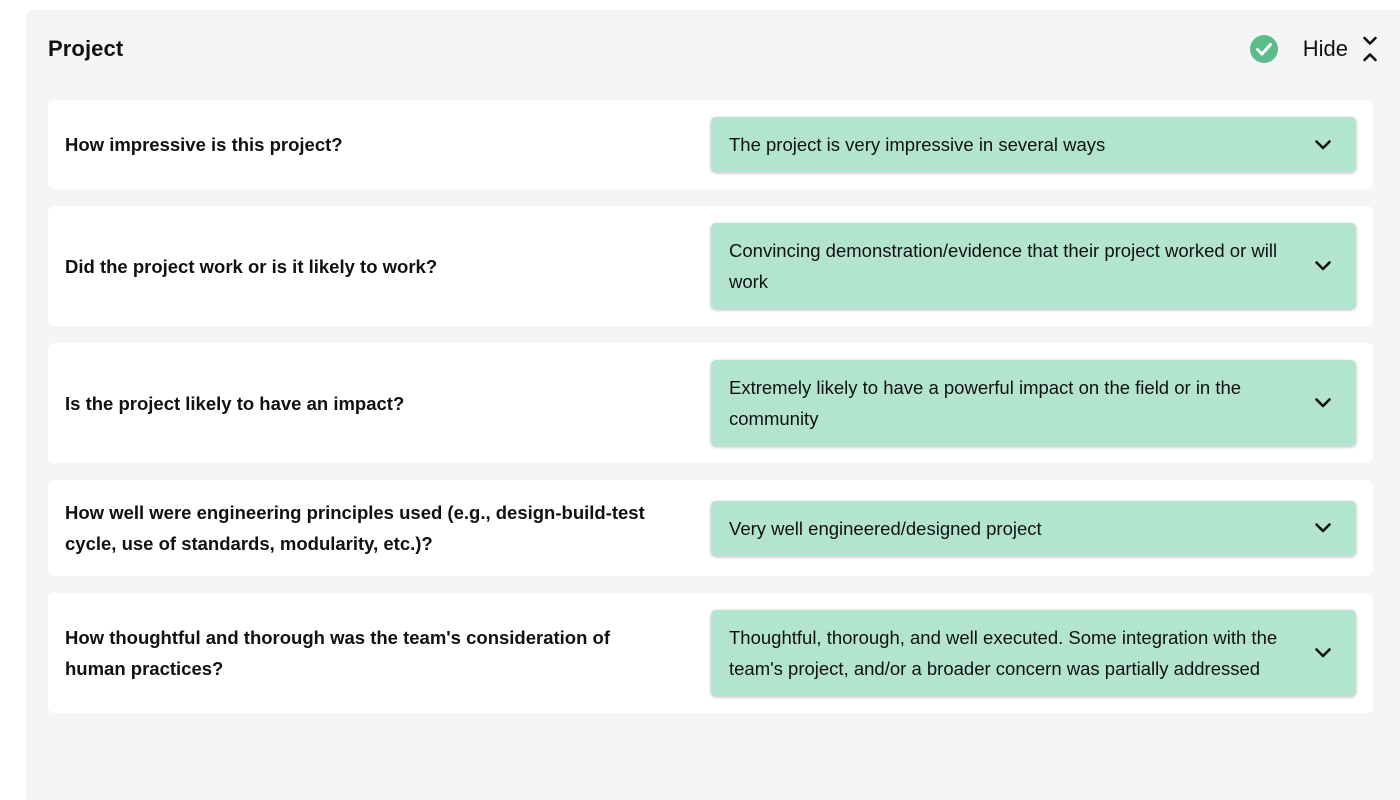 This screenshot has width=1400, height=800. I want to click on question-label: How impressive is this project?, so click(204, 144).